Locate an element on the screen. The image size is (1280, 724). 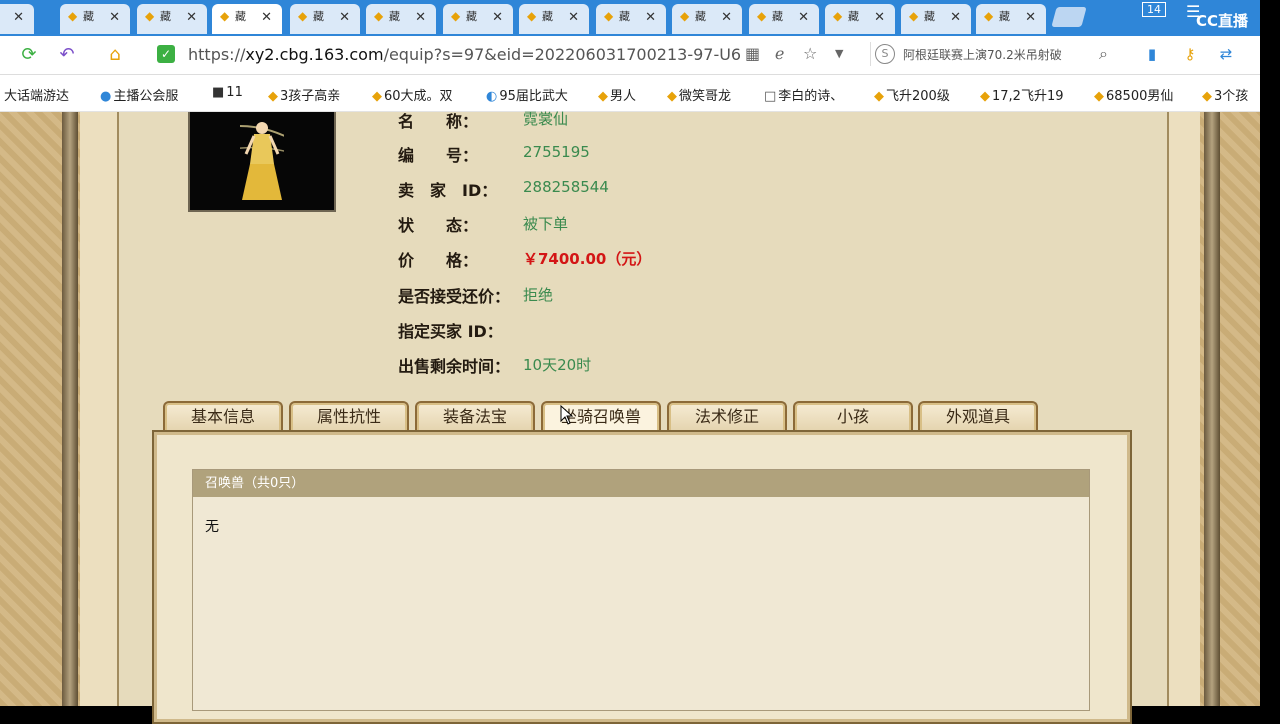
bookmark-label: 男人 is located at coordinates (623, 96).